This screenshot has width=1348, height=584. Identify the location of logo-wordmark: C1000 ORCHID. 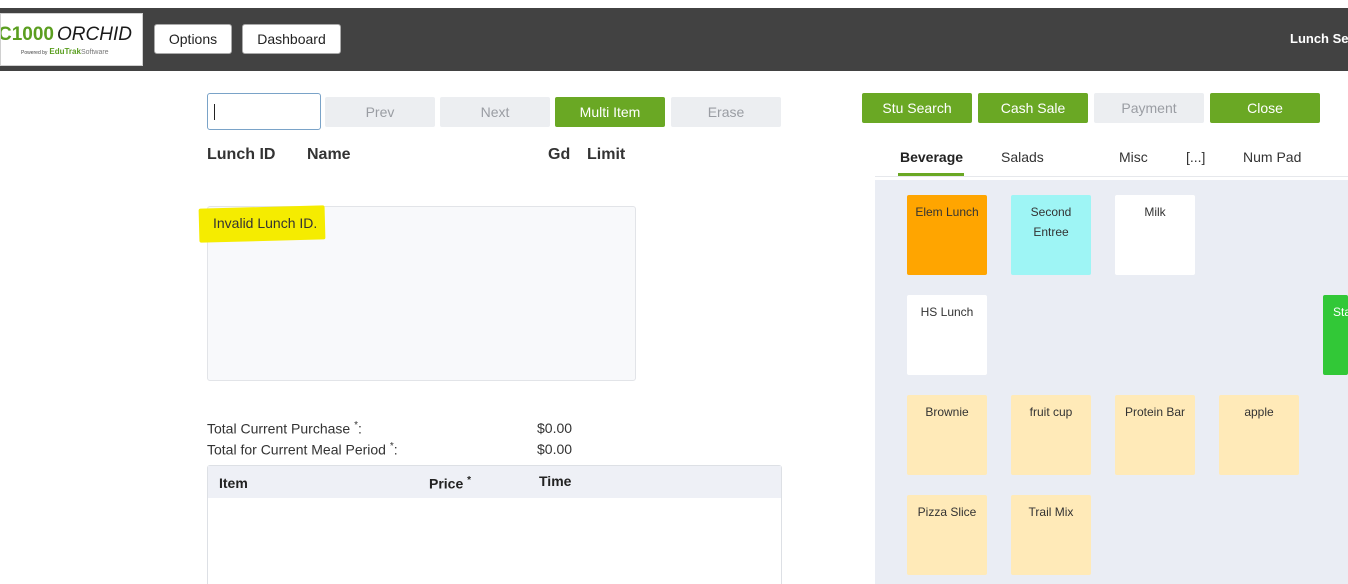
(66, 35).